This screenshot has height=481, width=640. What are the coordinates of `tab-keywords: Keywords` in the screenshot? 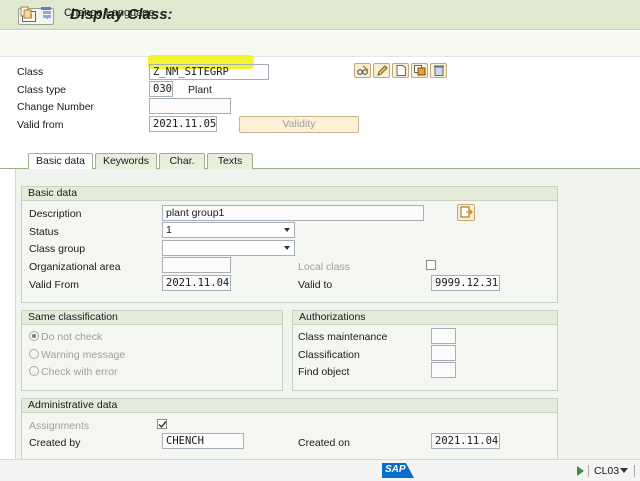 It's located at (126, 161).